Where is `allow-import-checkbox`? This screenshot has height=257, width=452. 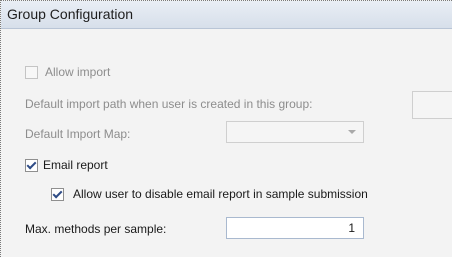 allow-import-checkbox is located at coordinates (31, 72).